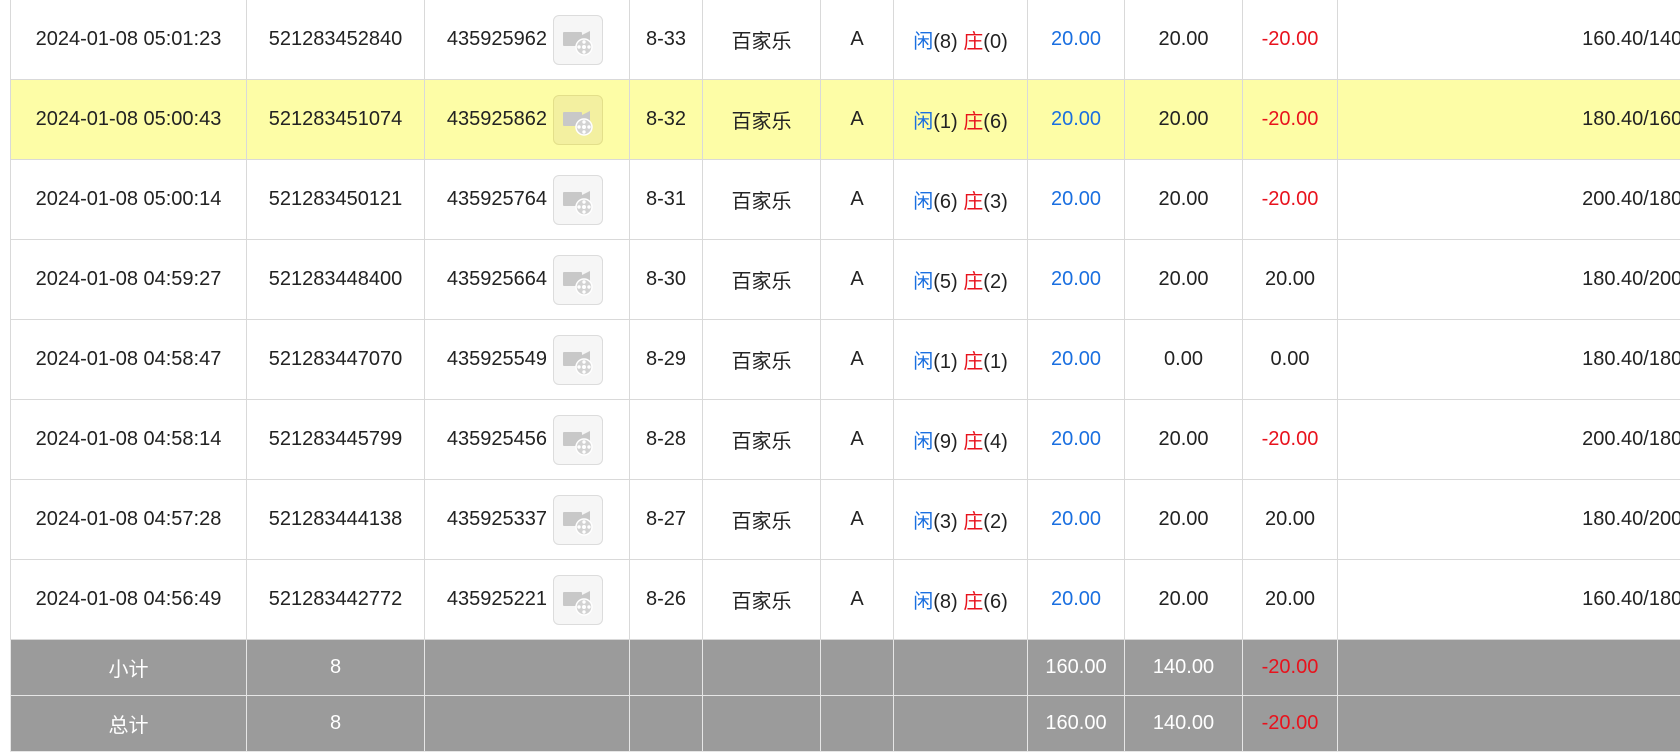  I want to click on game-result: 闲(5) 庄(2), so click(961, 280).